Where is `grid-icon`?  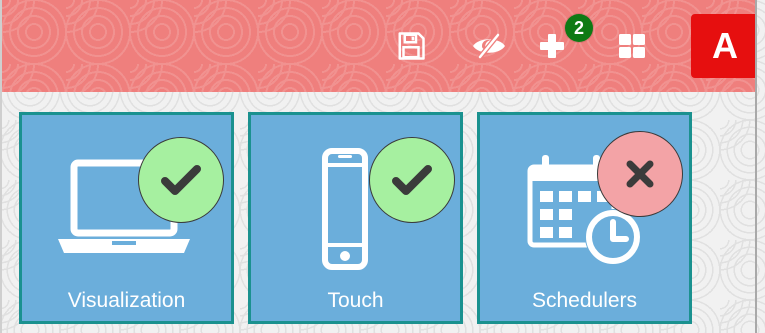
grid-icon is located at coordinates (632, 46).